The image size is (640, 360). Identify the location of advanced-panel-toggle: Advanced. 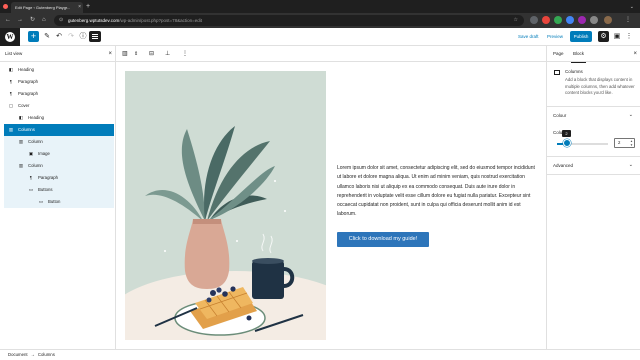
(563, 165).